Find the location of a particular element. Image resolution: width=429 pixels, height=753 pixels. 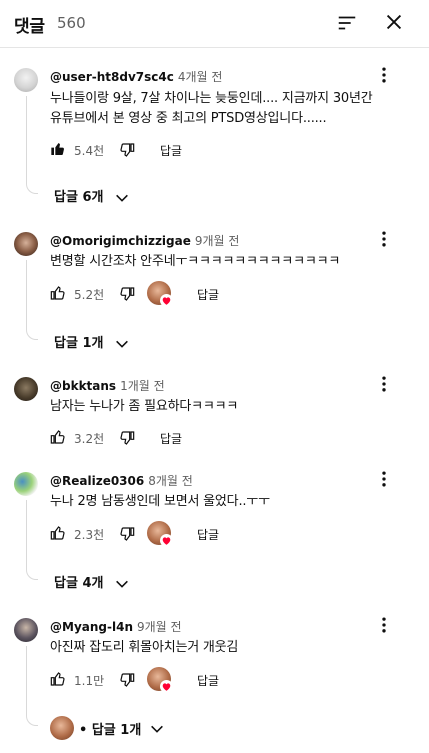

comment-meta: @user-ht8dv7sc4c 4개월 전 is located at coordinates (136, 76).